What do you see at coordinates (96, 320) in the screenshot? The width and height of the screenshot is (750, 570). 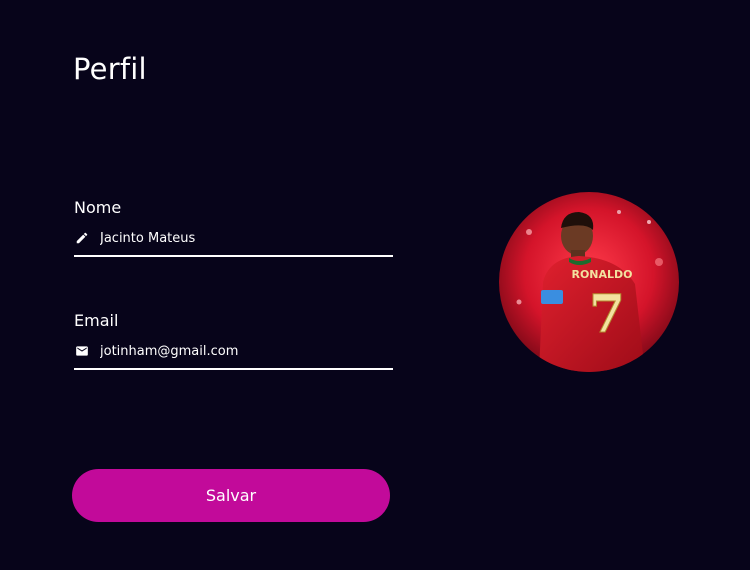 I see `email-label: Email` at bounding box center [96, 320].